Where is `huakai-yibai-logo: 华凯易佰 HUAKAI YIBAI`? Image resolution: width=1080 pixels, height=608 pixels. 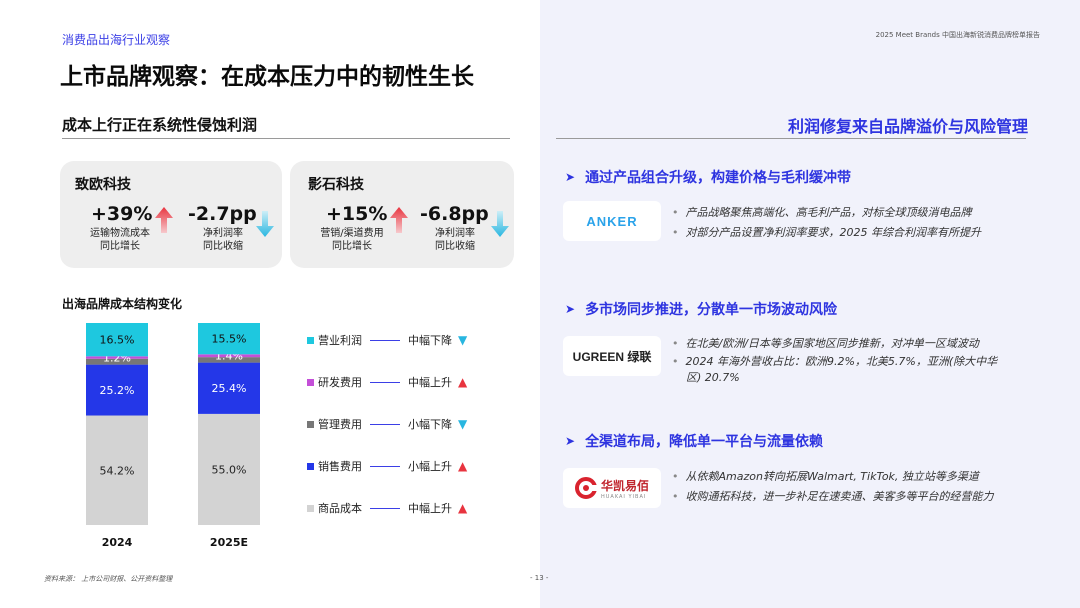 huakai-yibai-logo: 华凯易佰 HUAKAI YIBAI is located at coordinates (612, 488).